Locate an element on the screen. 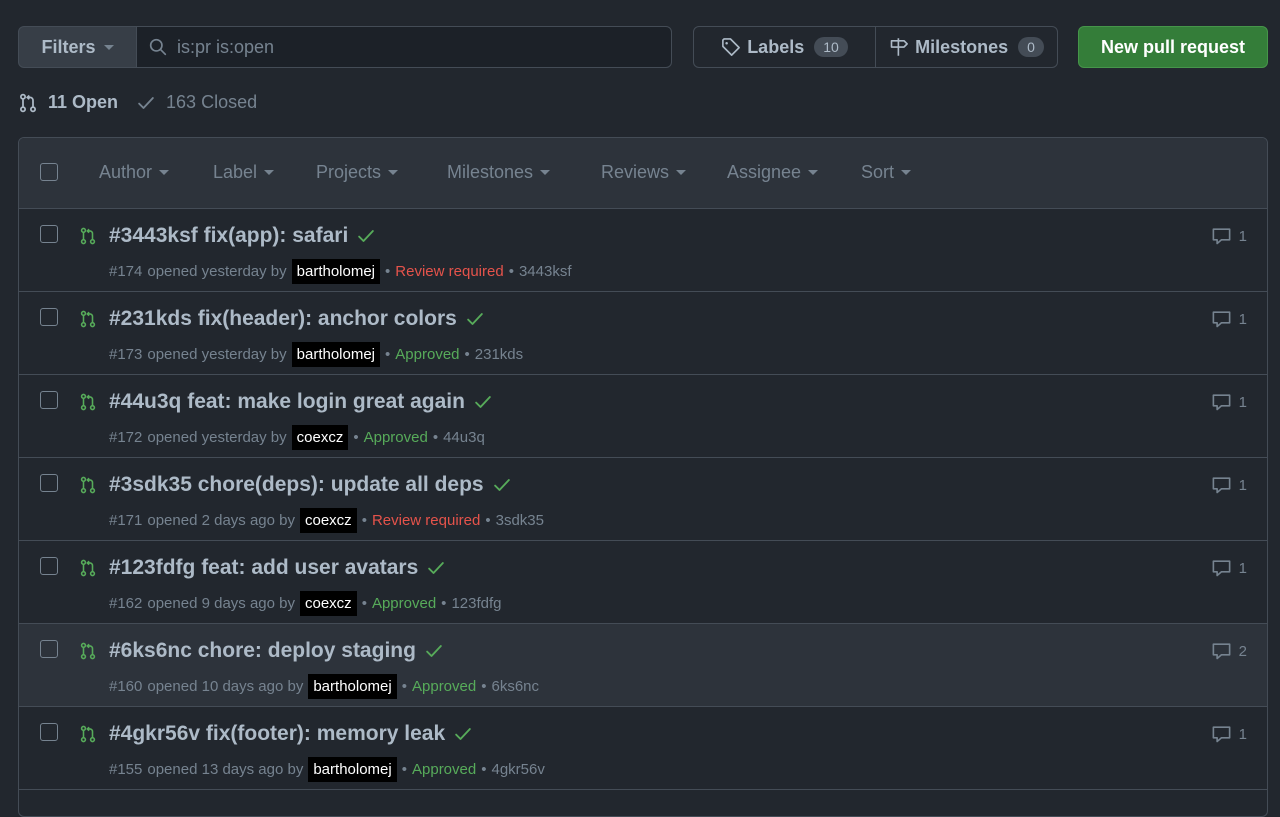  projects-filter: Projects is located at coordinates (357, 172).